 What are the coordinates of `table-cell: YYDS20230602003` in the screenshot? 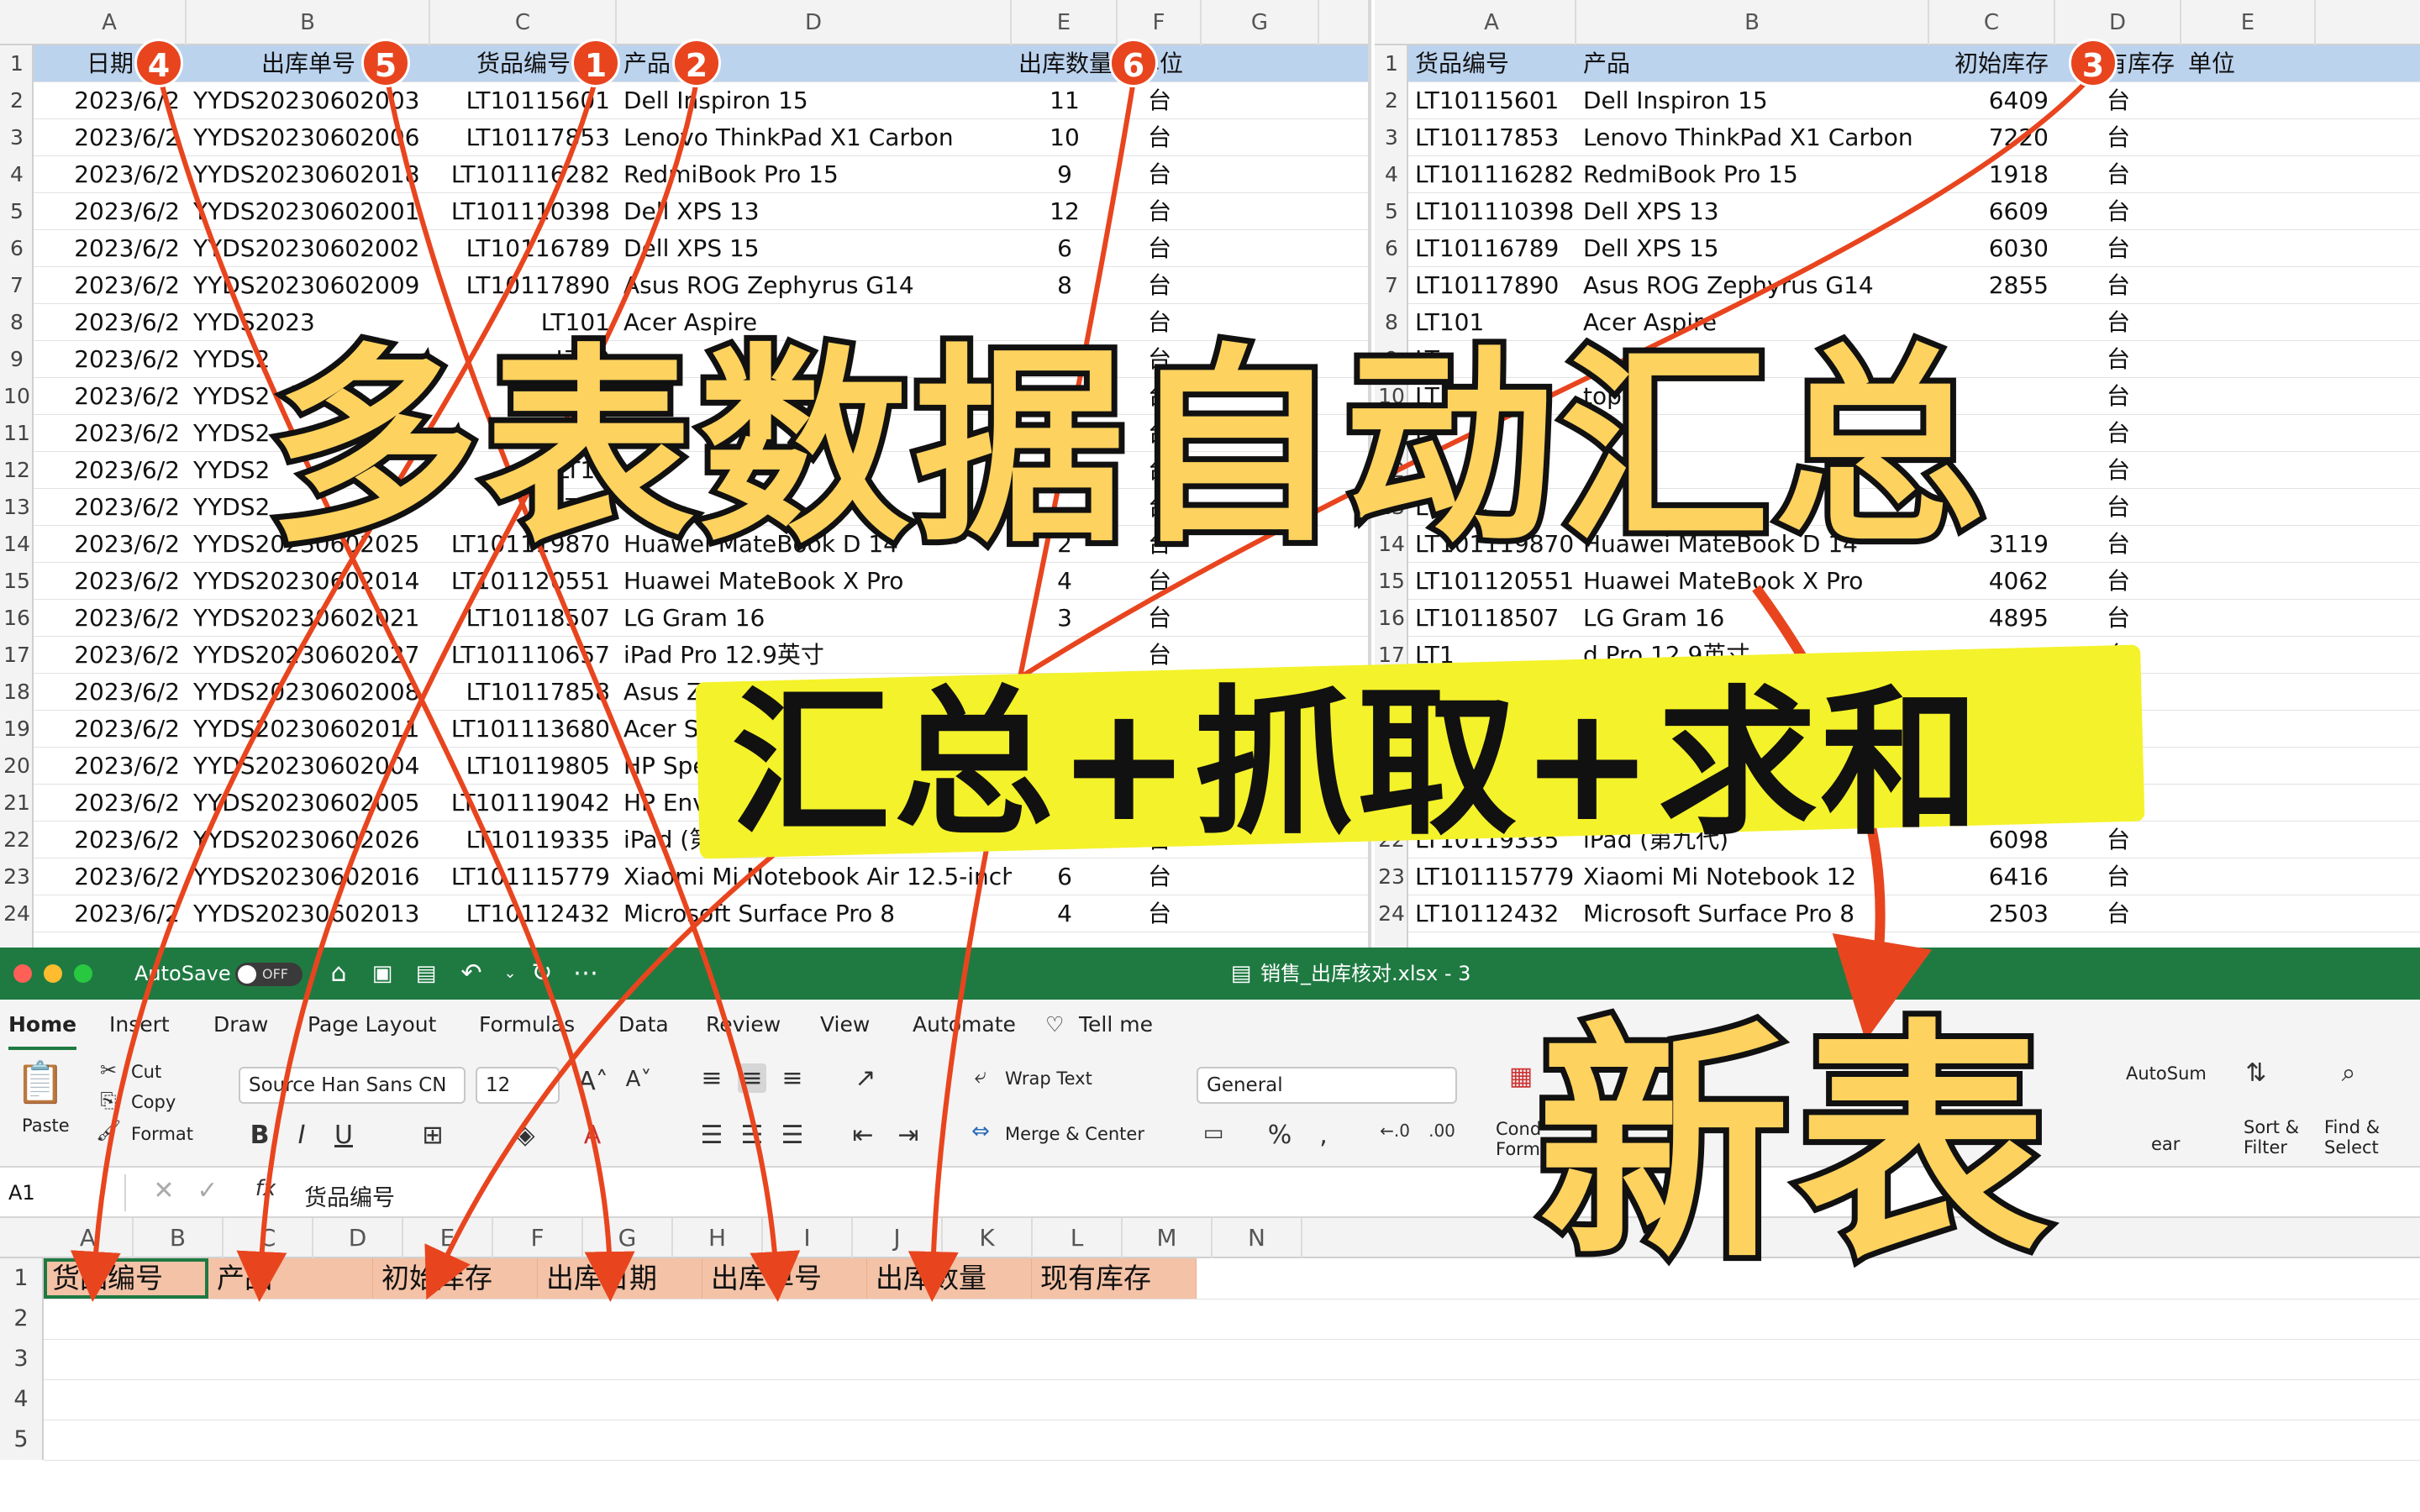 It's located at (308, 100).